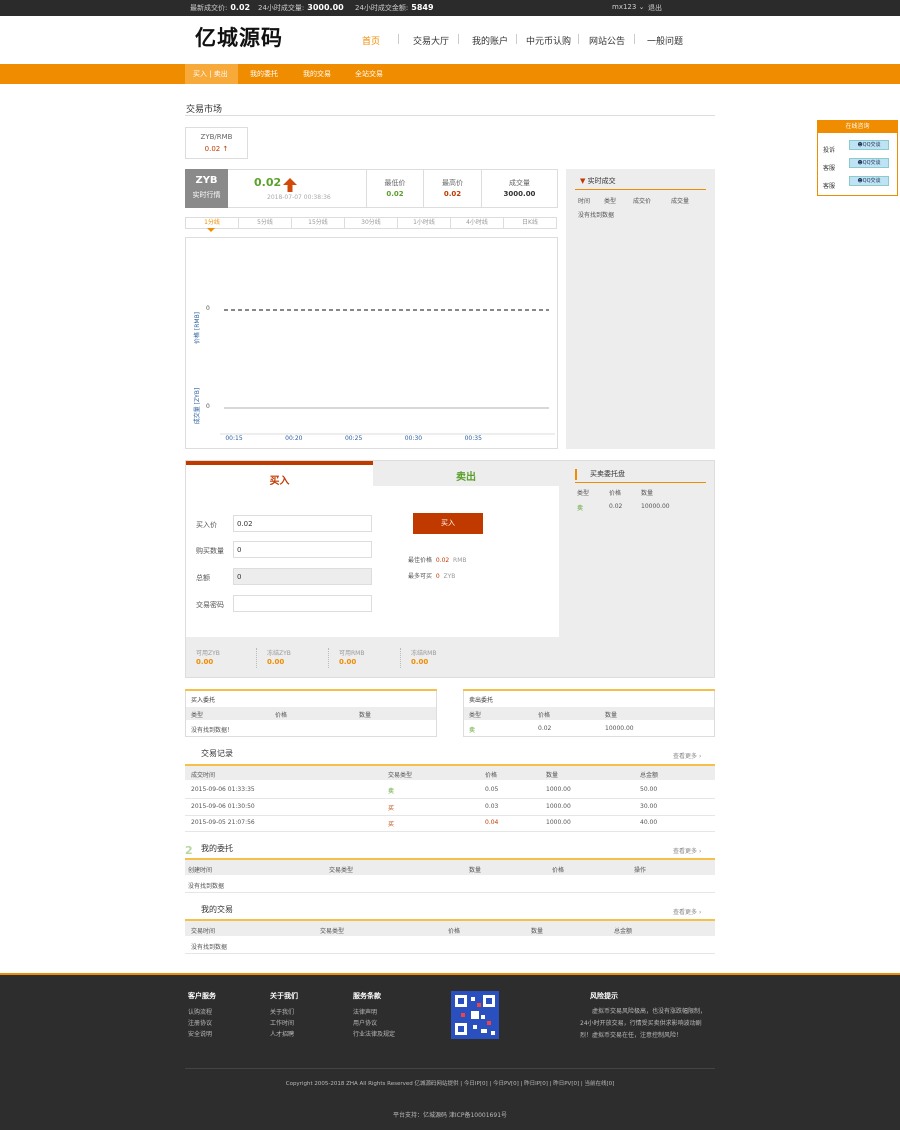 This screenshot has height=1130, width=900. What do you see at coordinates (216, 143) in the screenshot?
I see `market-card: ZYB/RMB 0.02 ↑` at bounding box center [216, 143].